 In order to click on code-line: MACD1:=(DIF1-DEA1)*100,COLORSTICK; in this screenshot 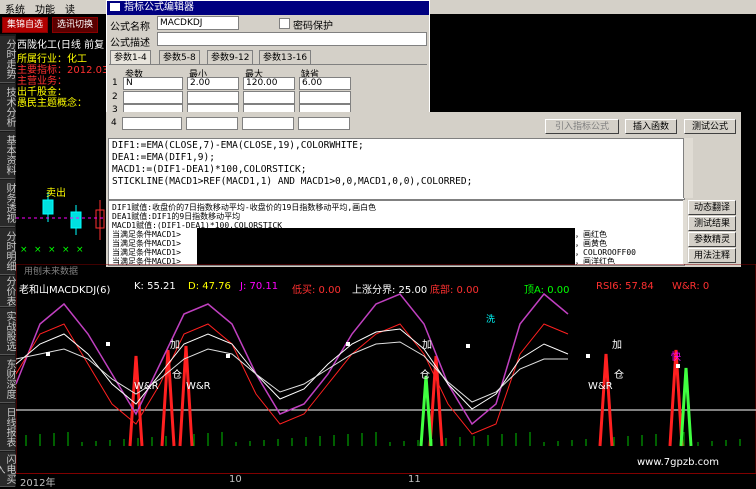, I will do `click(209, 169)`.